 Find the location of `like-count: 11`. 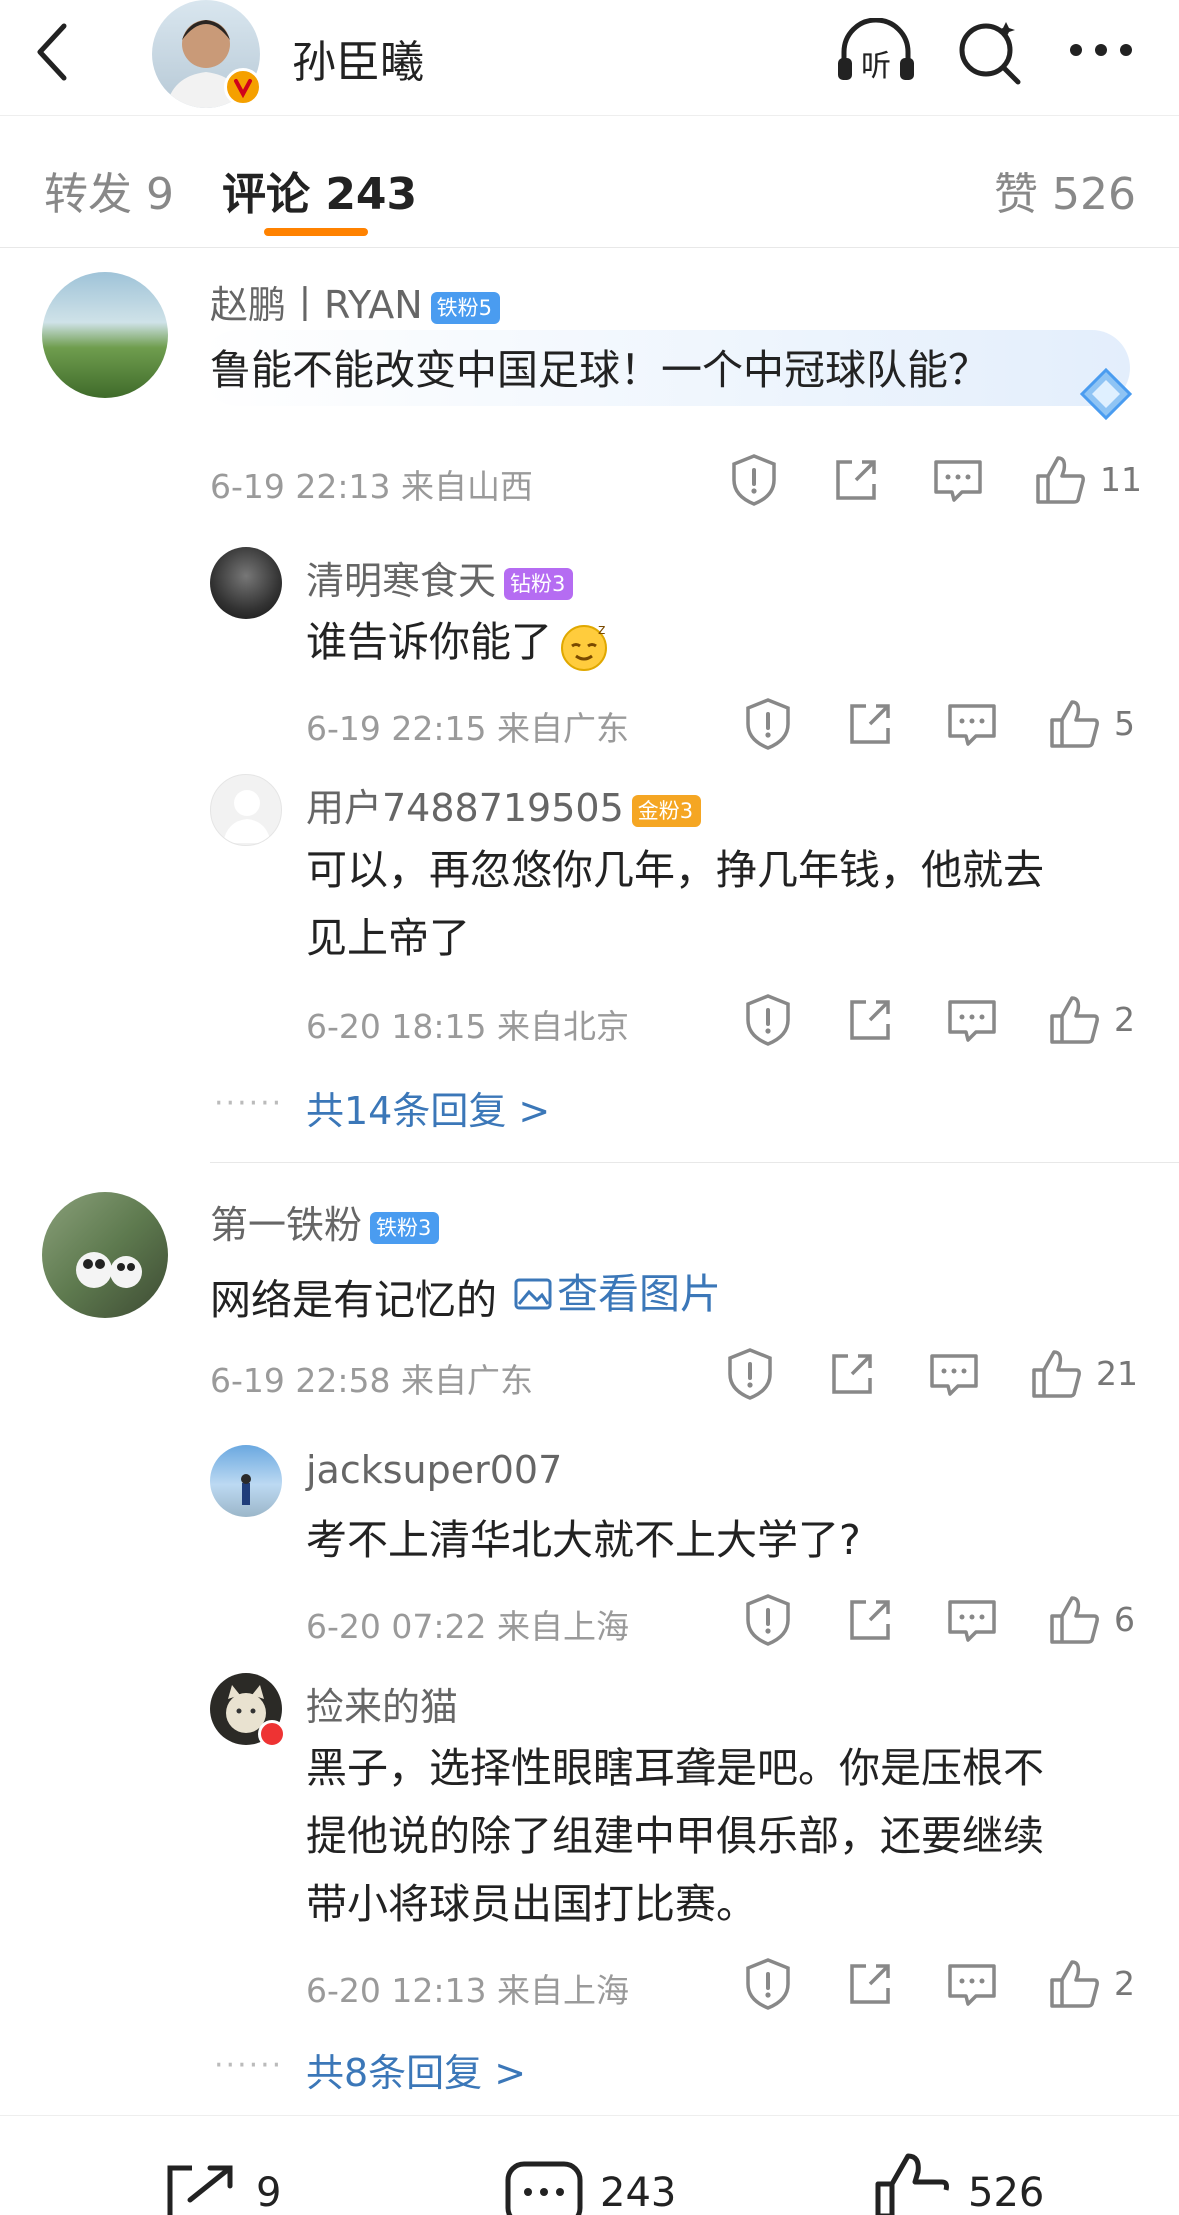

like-count: 11 is located at coordinates (1121, 479).